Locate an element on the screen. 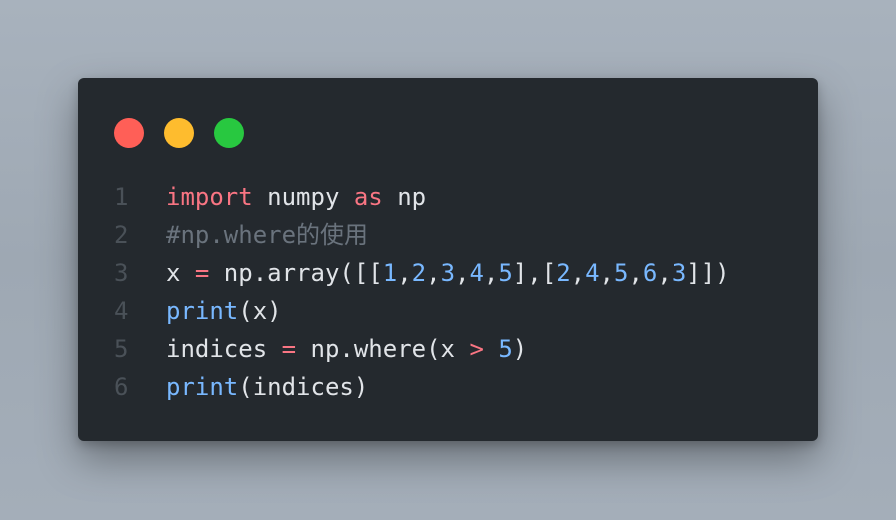 The width and height of the screenshot is (896, 520). line-number: 4 is located at coordinates (121, 311).